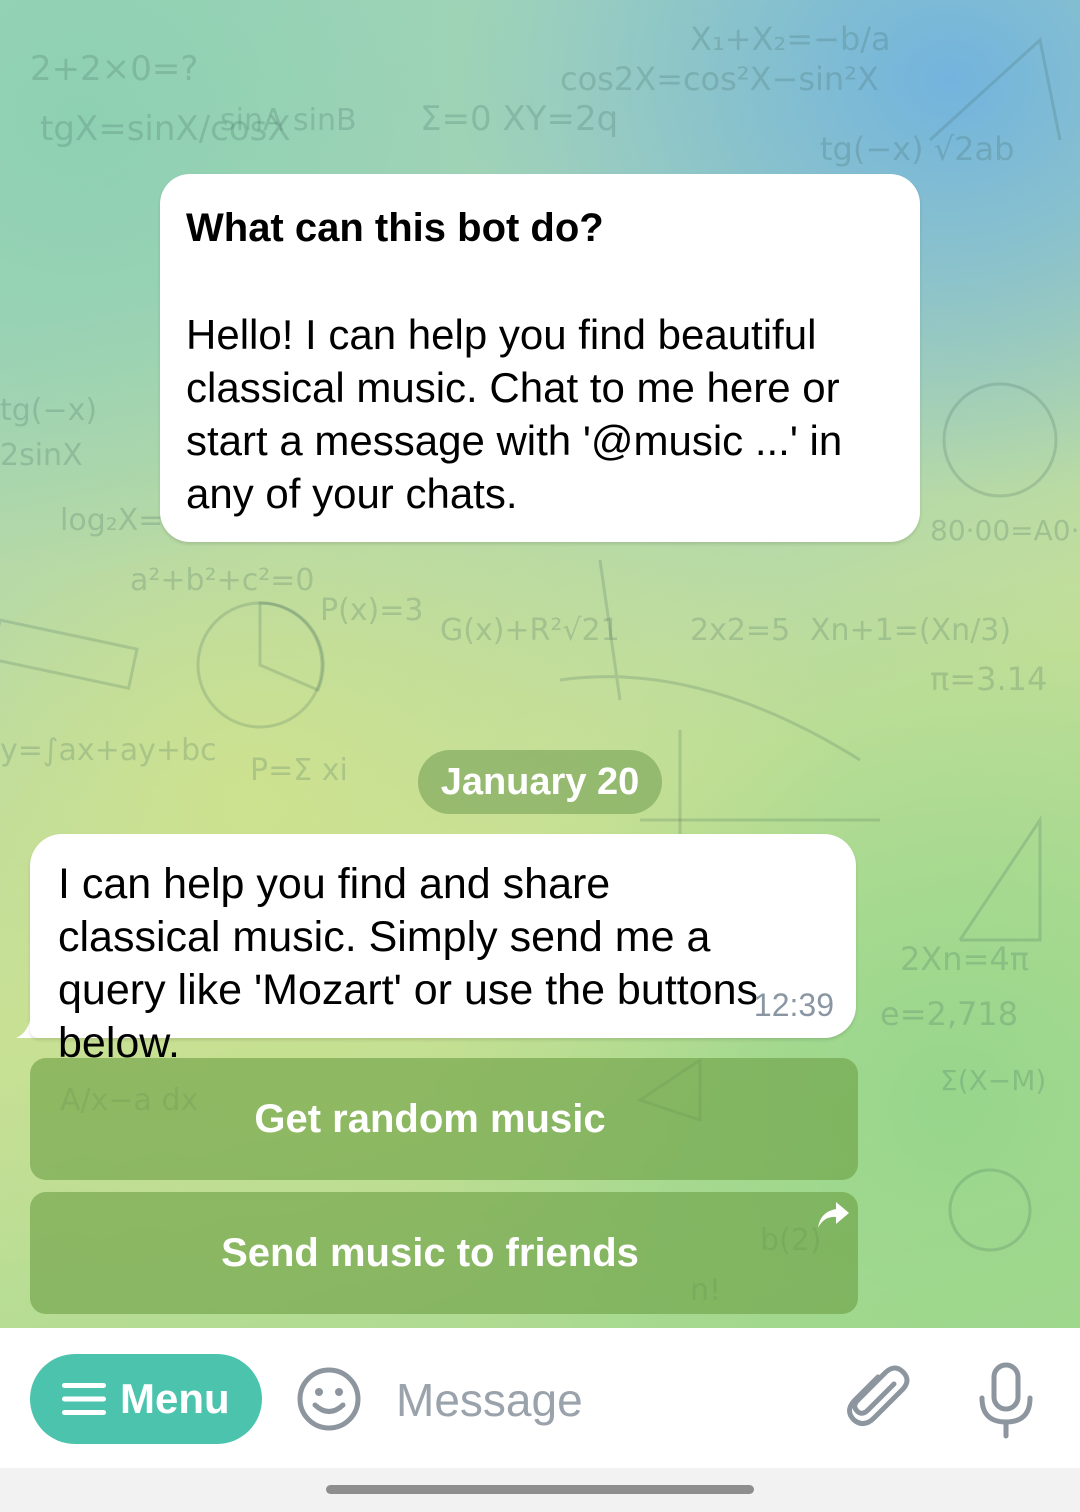  I want to click on hamburger-icon, so click(84, 1399).